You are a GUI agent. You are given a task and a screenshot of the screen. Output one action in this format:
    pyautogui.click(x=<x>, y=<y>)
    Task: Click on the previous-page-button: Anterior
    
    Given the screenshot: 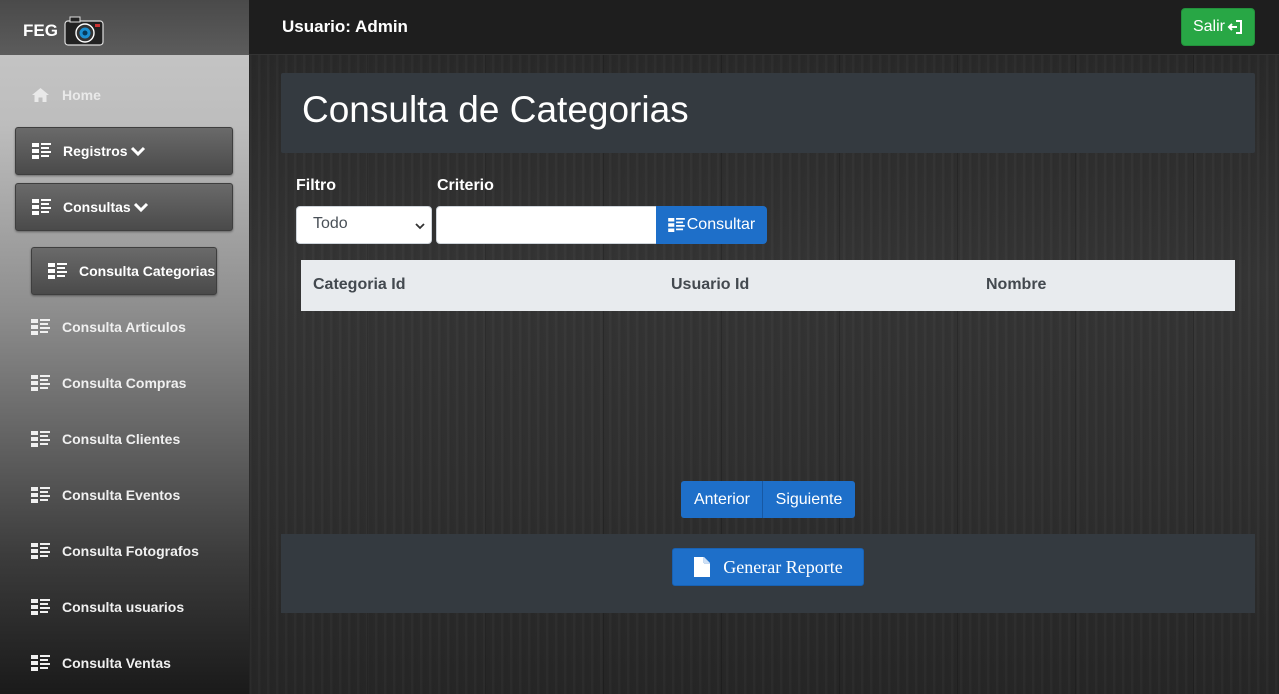 What is the action you would take?
    pyautogui.click(x=722, y=499)
    